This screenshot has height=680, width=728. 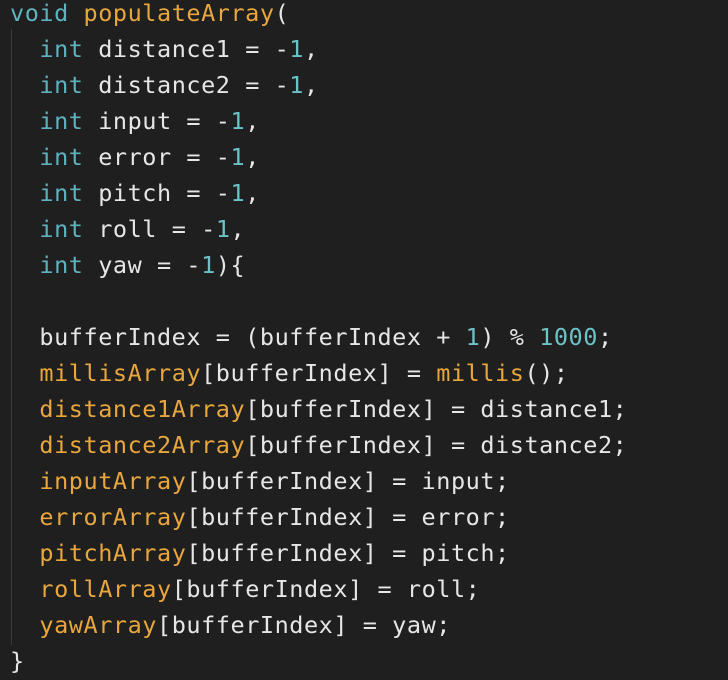 I want to click on code-line: void populateArray(, so click(x=149, y=15).